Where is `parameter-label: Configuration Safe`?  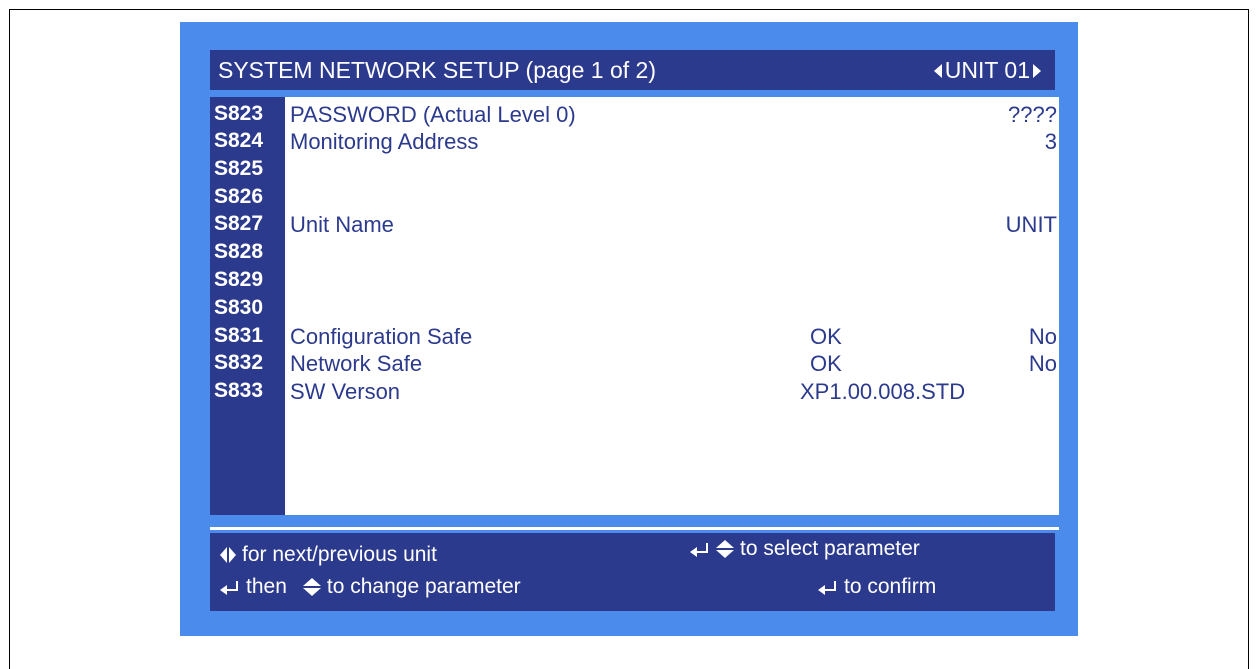
parameter-label: Configuration Safe is located at coordinates (381, 336).